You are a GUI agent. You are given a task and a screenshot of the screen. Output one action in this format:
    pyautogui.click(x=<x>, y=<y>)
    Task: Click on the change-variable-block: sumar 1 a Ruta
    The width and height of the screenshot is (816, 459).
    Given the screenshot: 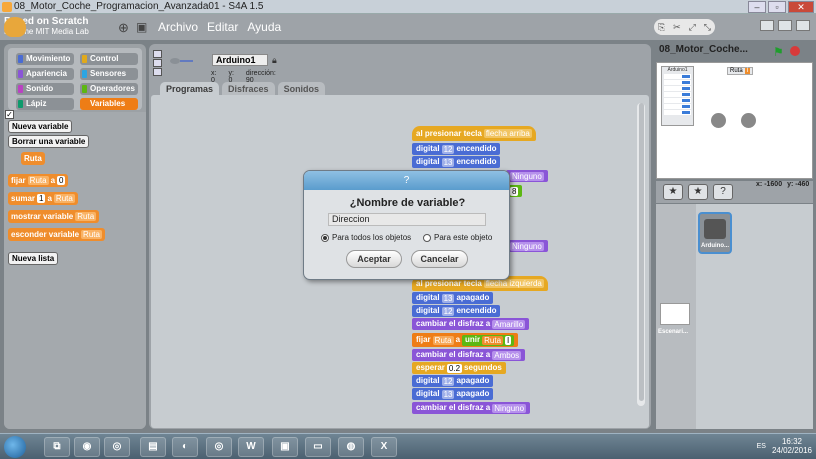 What is the action you would take?
    pyautogui.click(x=43, y=198)
    